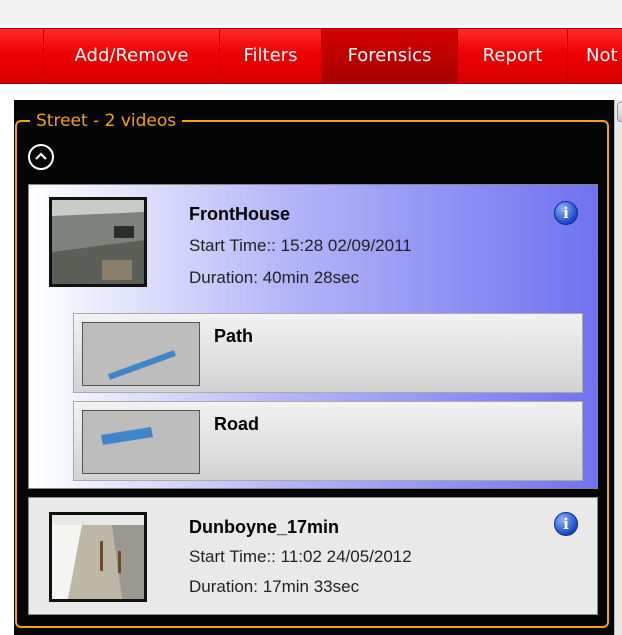 The image size is (622, 635). What do you see at coordinates (22, 56) in the screenshot?
I see `menu-item-start` at bounding box center [22, 56].